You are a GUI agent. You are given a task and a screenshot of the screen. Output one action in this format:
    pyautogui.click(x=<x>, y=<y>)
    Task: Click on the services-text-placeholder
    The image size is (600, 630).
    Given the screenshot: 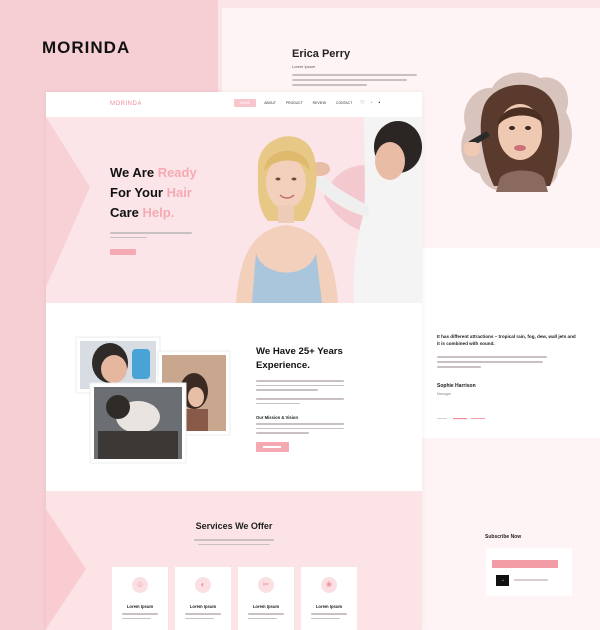 What is the action you would take?
    pyautogui.click(x=234, y=543)
    